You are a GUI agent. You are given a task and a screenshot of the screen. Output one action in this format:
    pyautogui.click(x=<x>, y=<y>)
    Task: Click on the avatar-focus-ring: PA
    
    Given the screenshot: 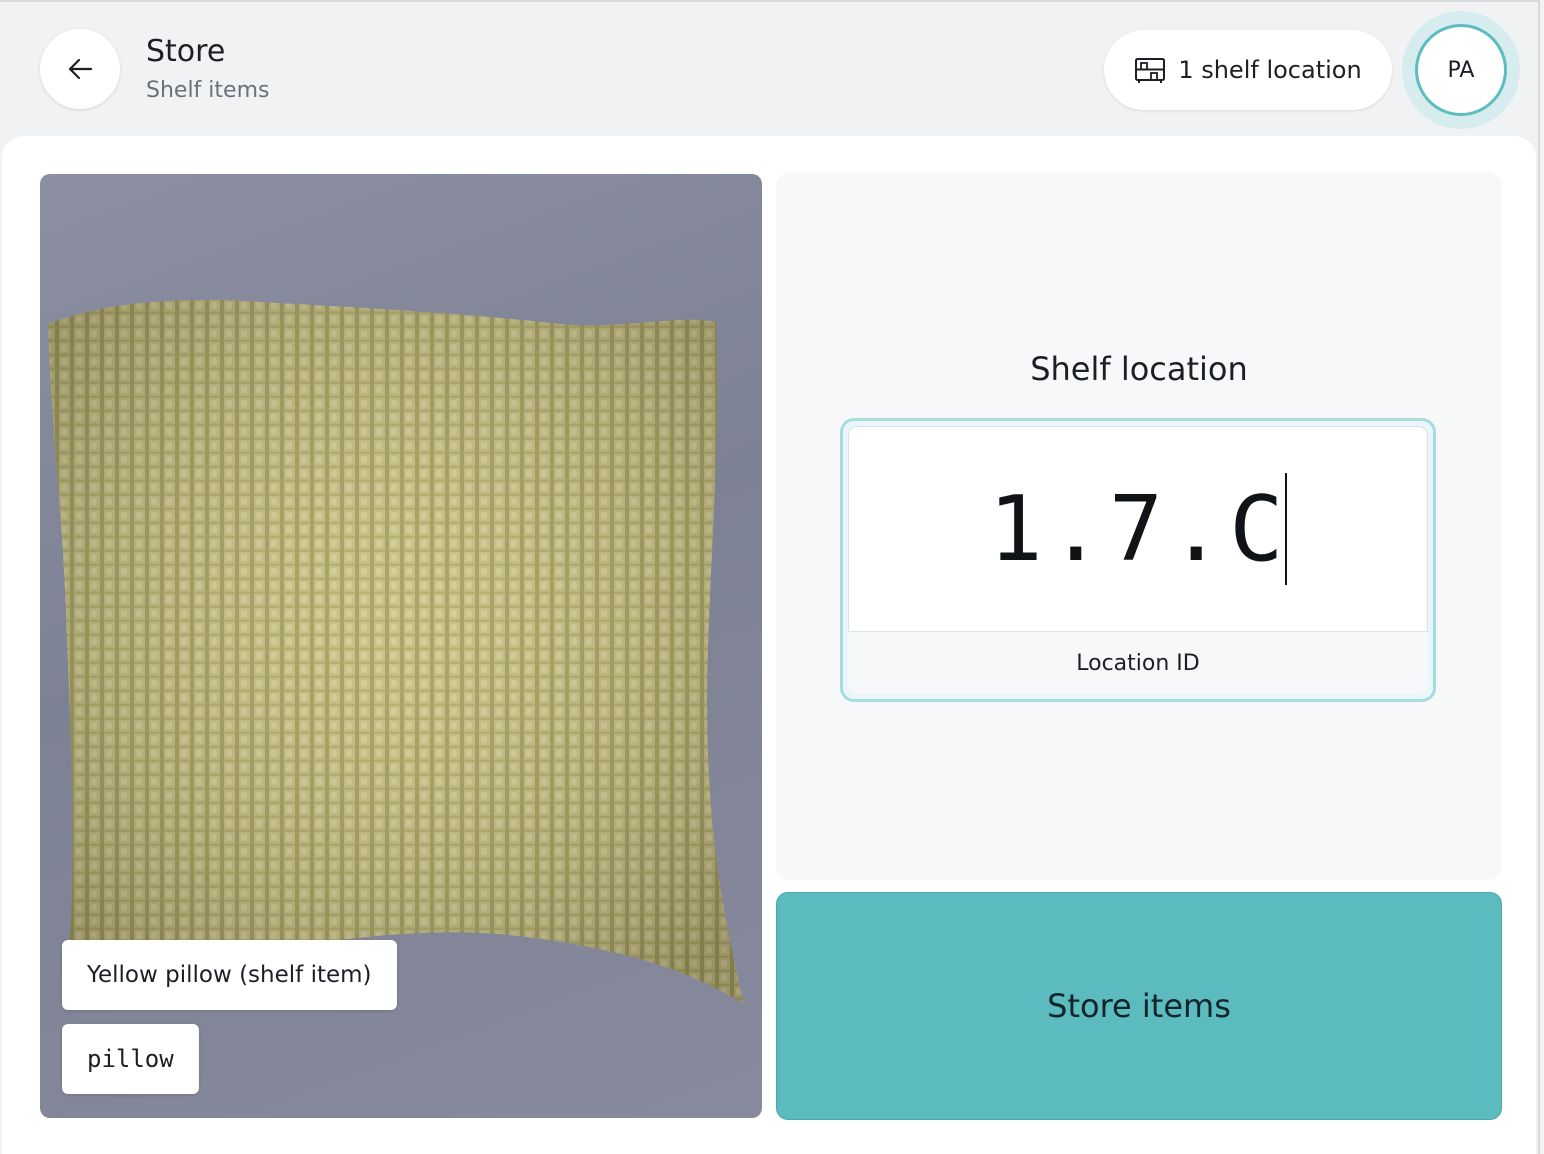 What is the action you would take?
    pyautogui.click(x=1461, y=70)
    